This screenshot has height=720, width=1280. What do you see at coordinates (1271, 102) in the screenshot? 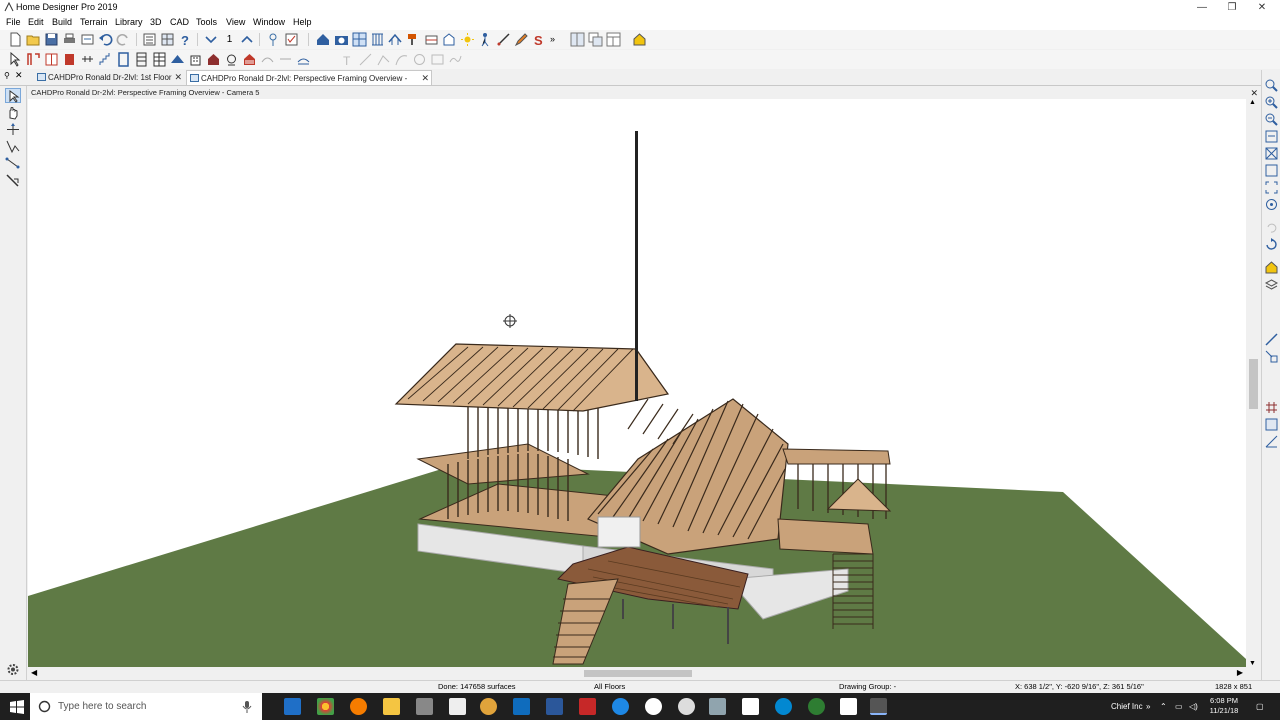
I see `zoom-in-icon` at bounding box center [1271, 102].